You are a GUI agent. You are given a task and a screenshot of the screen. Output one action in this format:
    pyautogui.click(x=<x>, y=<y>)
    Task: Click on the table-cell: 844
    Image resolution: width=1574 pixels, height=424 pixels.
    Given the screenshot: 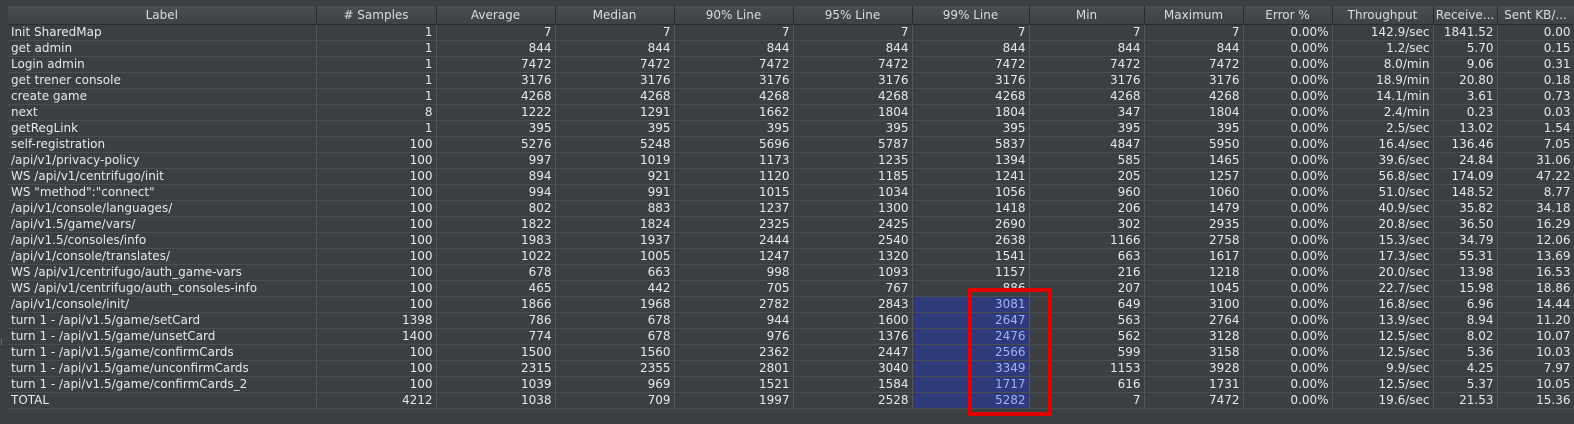 What is the action you would take?
    pyautogui.click(x=853, y=48)
    